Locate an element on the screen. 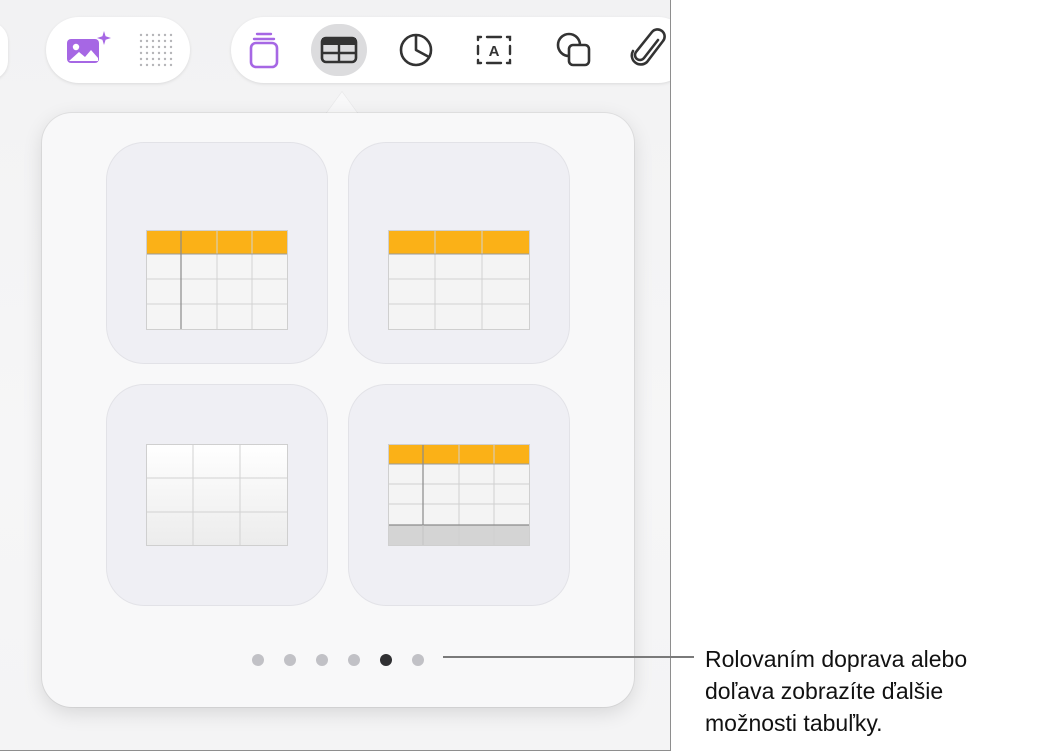  text-box-glyph: A is located at coordinates (494, 51).